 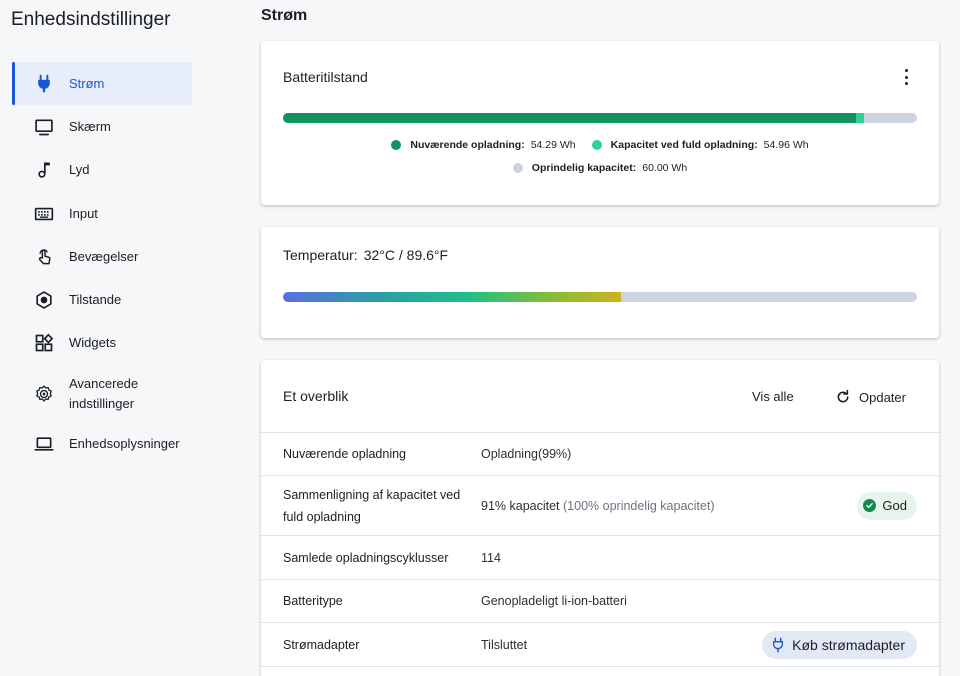 I want to click on row-value: Genopladeligt li-ion-batteri, so click(x=554, y=601).